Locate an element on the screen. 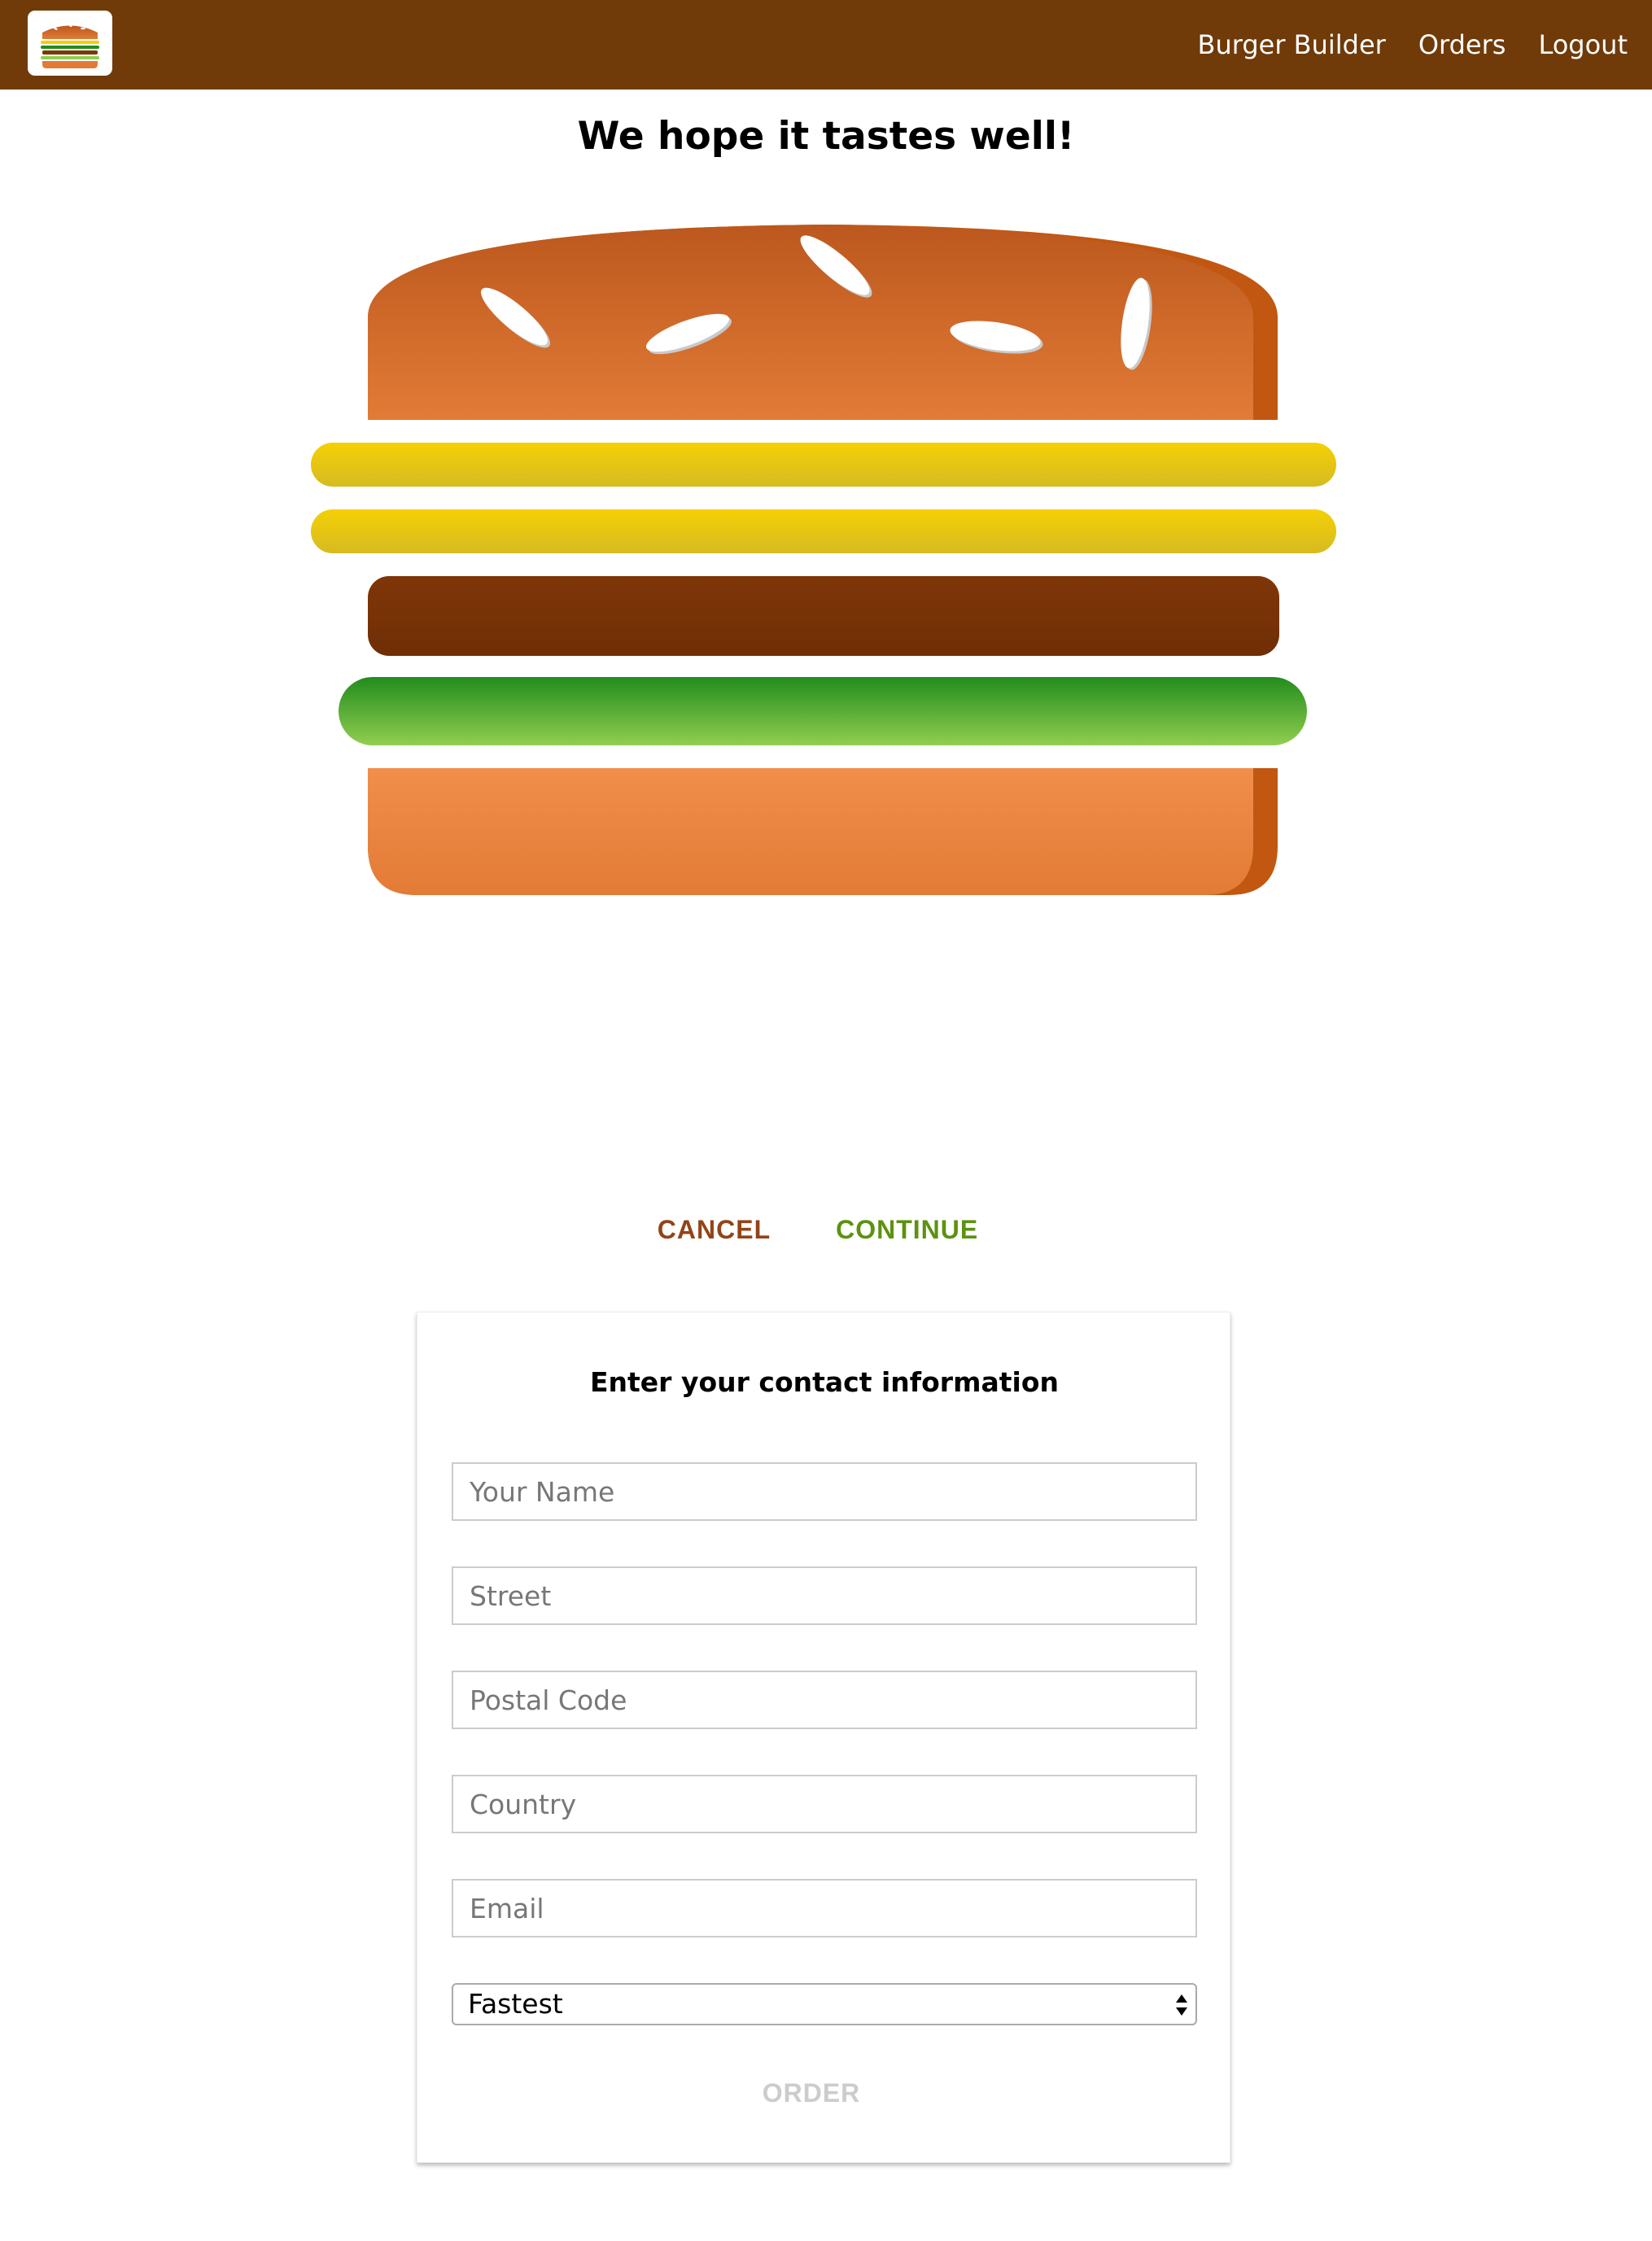 The width and height of the screenshot is (1652, 2241). meat-layer is located at coordinates (823, 616).